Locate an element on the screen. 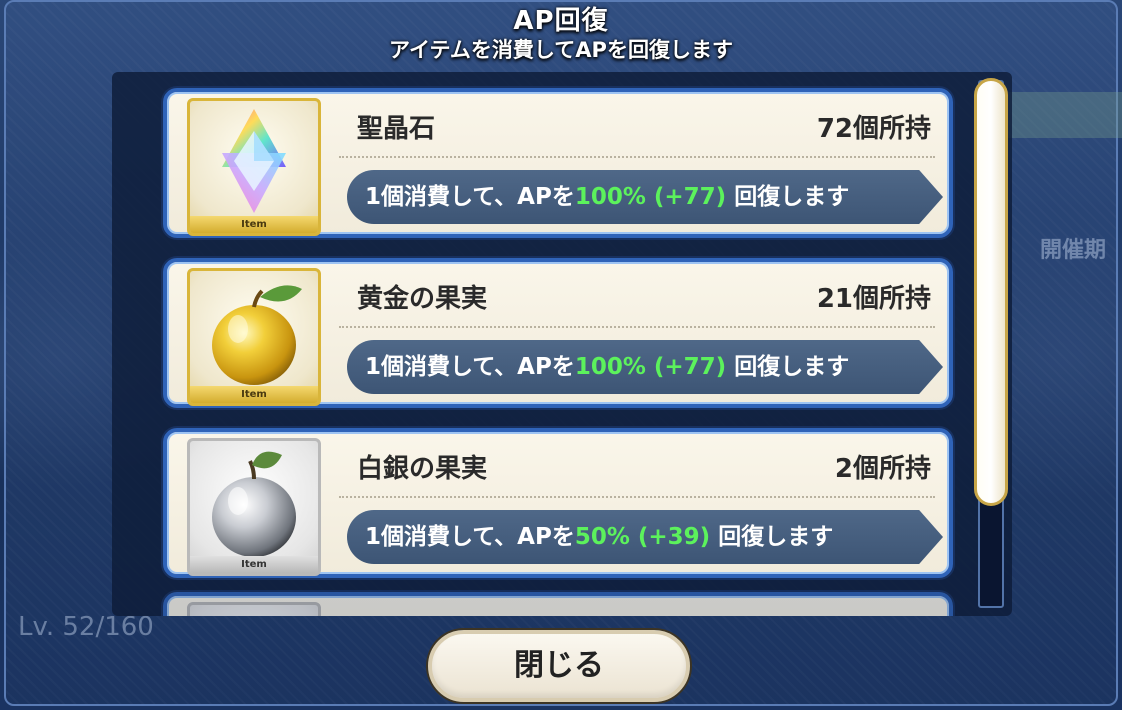  item-count: 21個所持 is located at coordinates (873, 299).